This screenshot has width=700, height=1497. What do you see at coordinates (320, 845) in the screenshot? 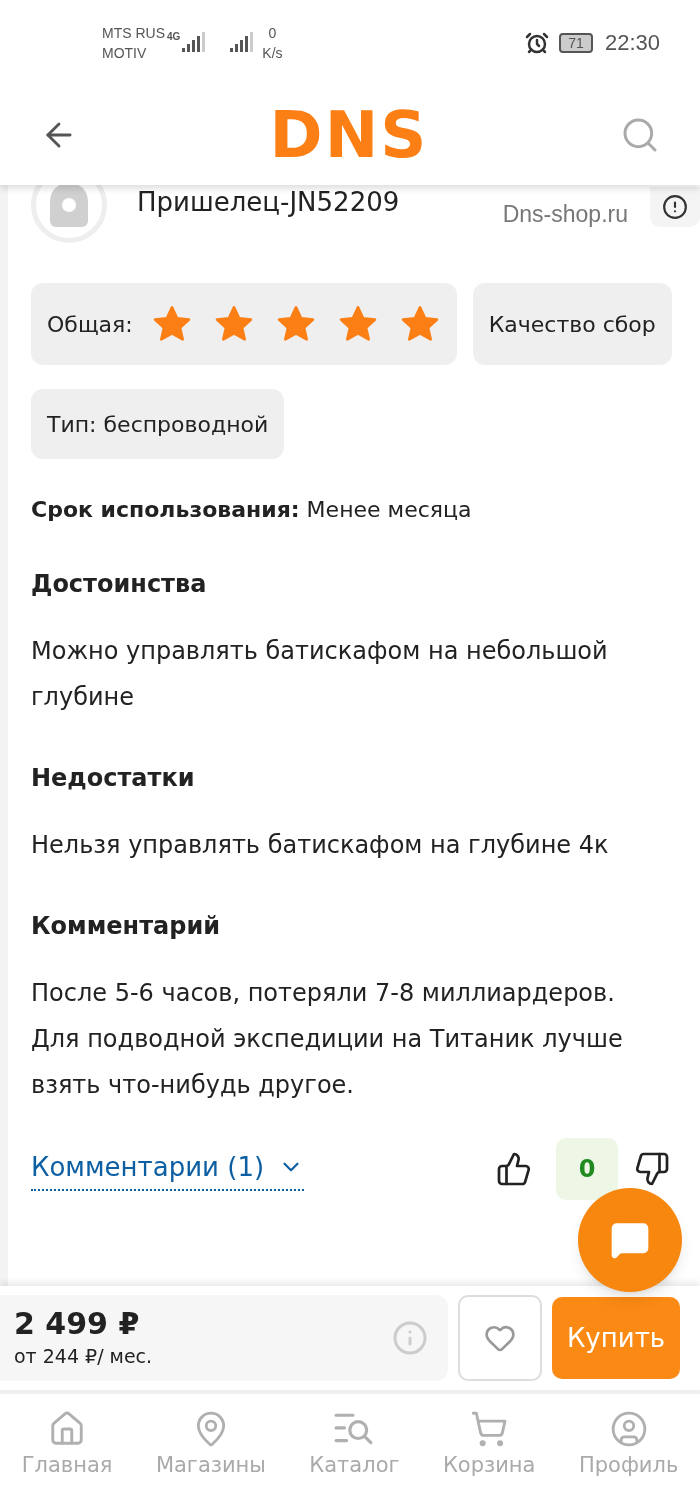
I see `section-text: Нельзя управлять батискафом на глубине 4к` at bounding box center [320, 845].